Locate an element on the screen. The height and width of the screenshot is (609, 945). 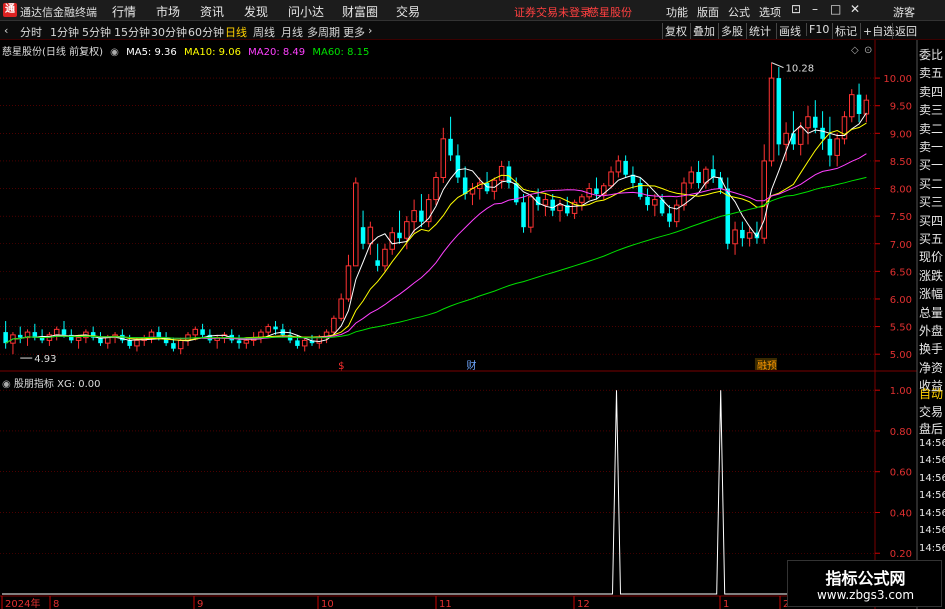
side-bottom-6: 14:56 is located at coordinates (932, 495).